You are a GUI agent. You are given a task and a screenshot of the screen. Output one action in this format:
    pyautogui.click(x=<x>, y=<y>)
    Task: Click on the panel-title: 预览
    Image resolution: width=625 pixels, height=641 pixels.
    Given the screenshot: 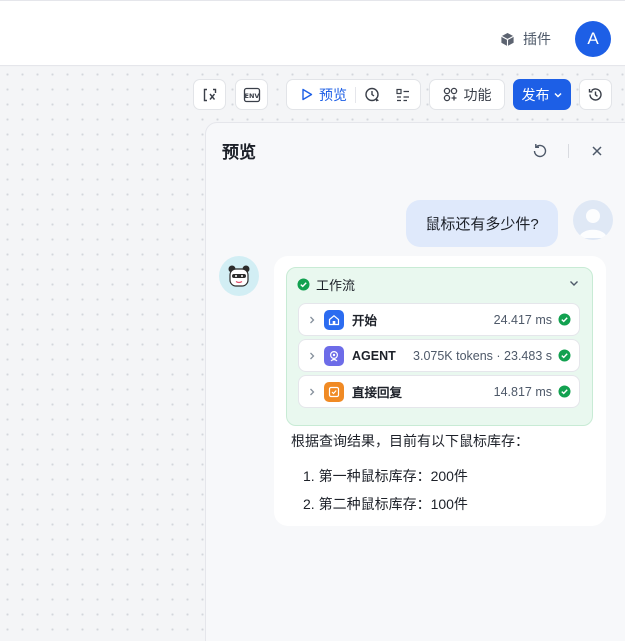 What is the action you would take?
    pyautogui.click(x=239, y=152)
    